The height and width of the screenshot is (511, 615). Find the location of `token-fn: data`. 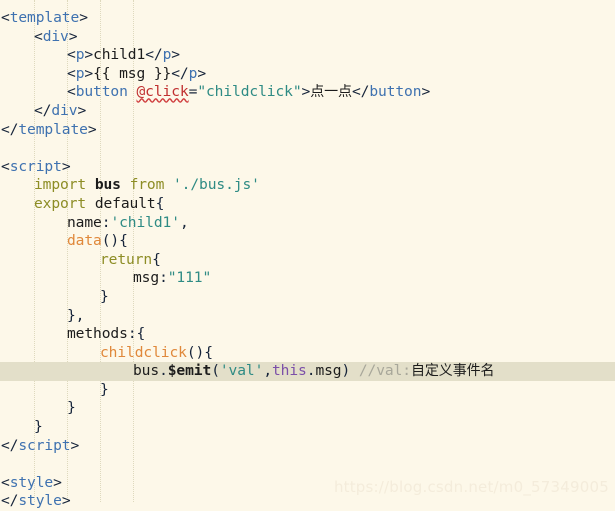

token-fn: data is located at coordinates (84, 241).